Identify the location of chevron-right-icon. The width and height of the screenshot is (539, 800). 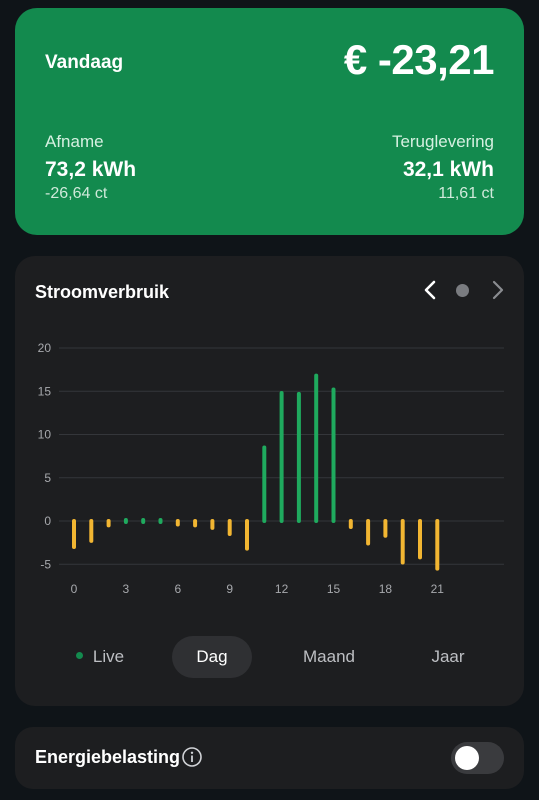
(497, 290).